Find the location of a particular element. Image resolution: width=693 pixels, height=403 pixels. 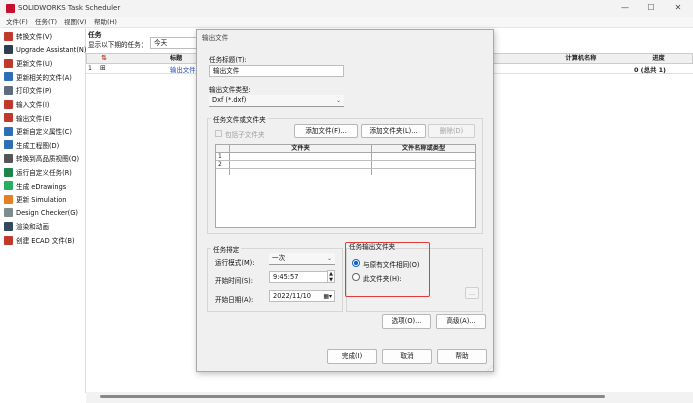

schedule-group-label: 任务排定 is located at coordinates (226, 249).